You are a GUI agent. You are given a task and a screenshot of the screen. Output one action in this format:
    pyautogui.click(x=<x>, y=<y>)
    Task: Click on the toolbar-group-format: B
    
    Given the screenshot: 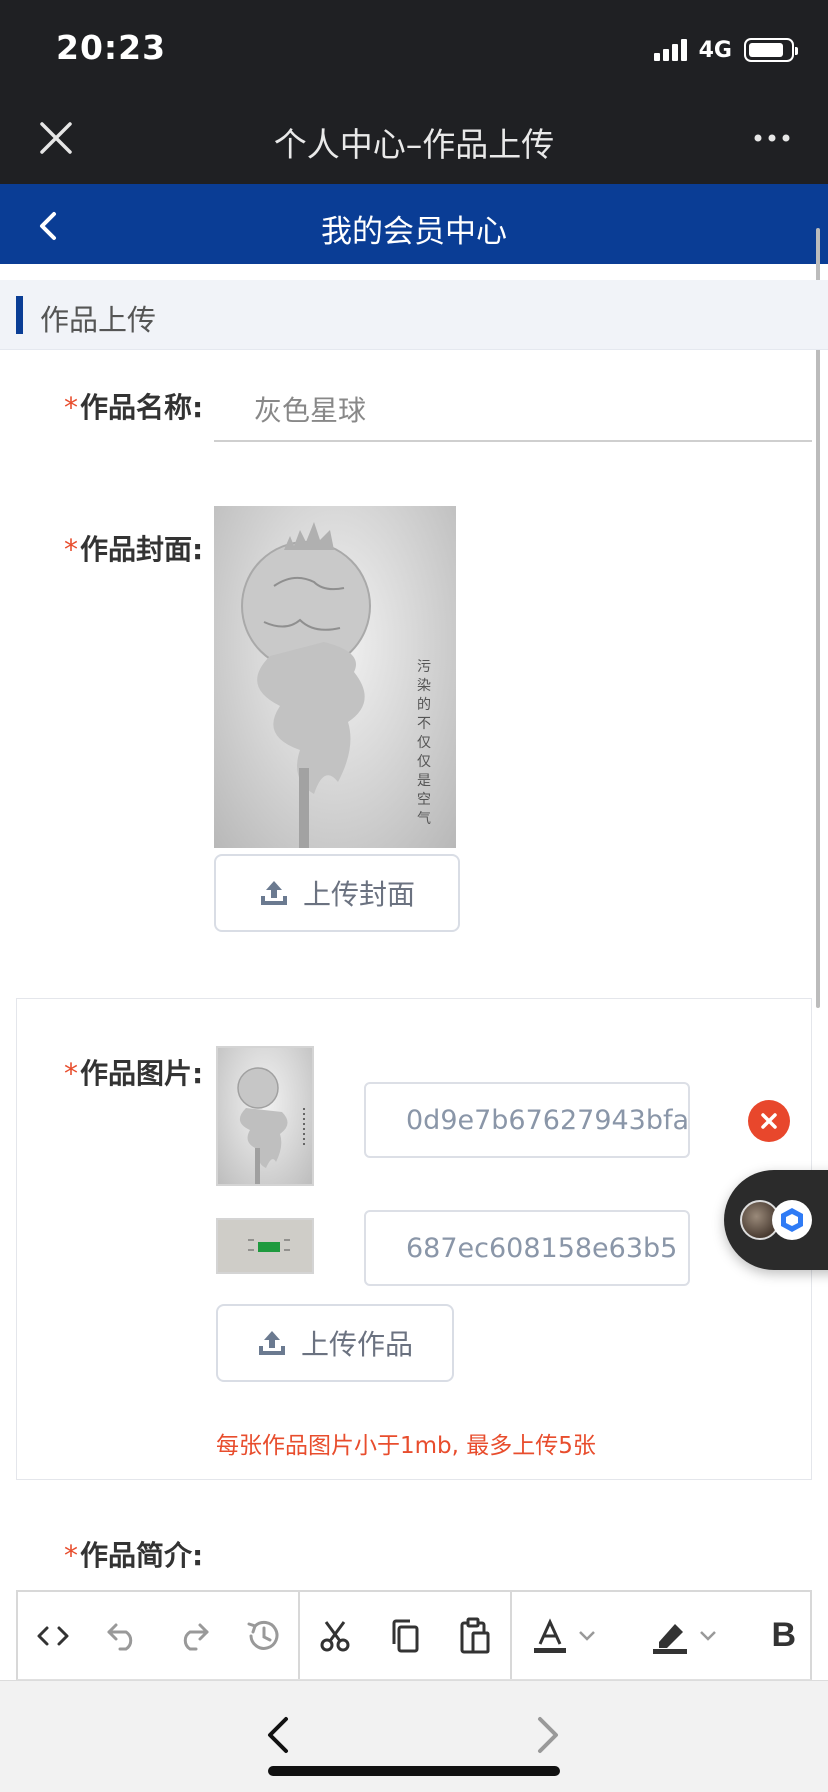 What is the action you would take?
    pyautogui.click(x=661, y=1635)
    